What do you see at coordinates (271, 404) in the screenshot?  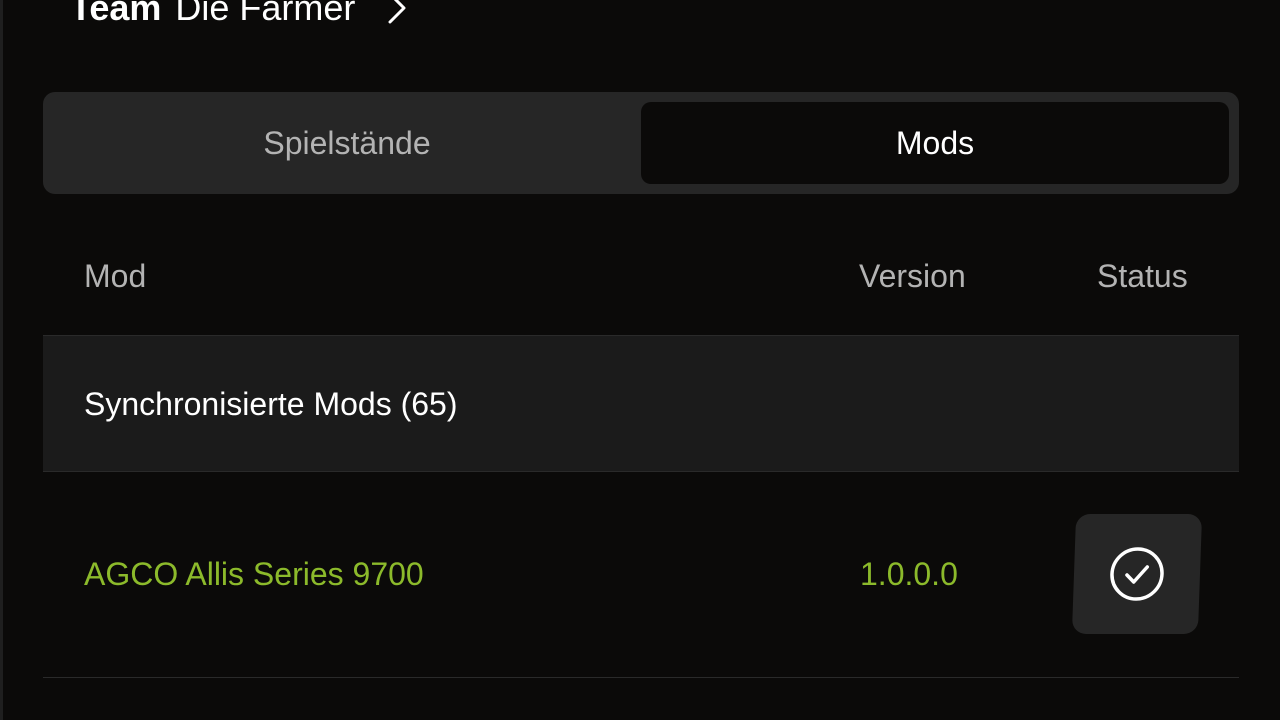 I see `group-label: Synchronisierte Mods (65)` at bounding box center [271, 404].